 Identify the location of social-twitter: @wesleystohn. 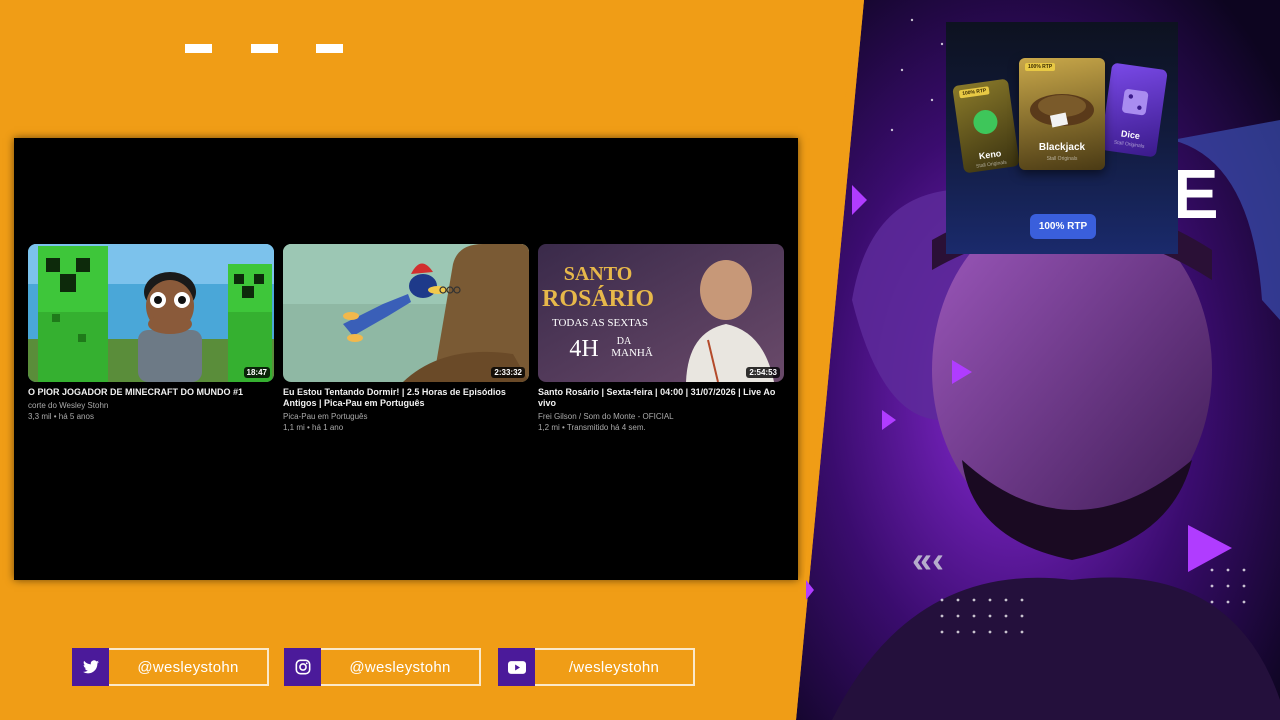
(170, 667).